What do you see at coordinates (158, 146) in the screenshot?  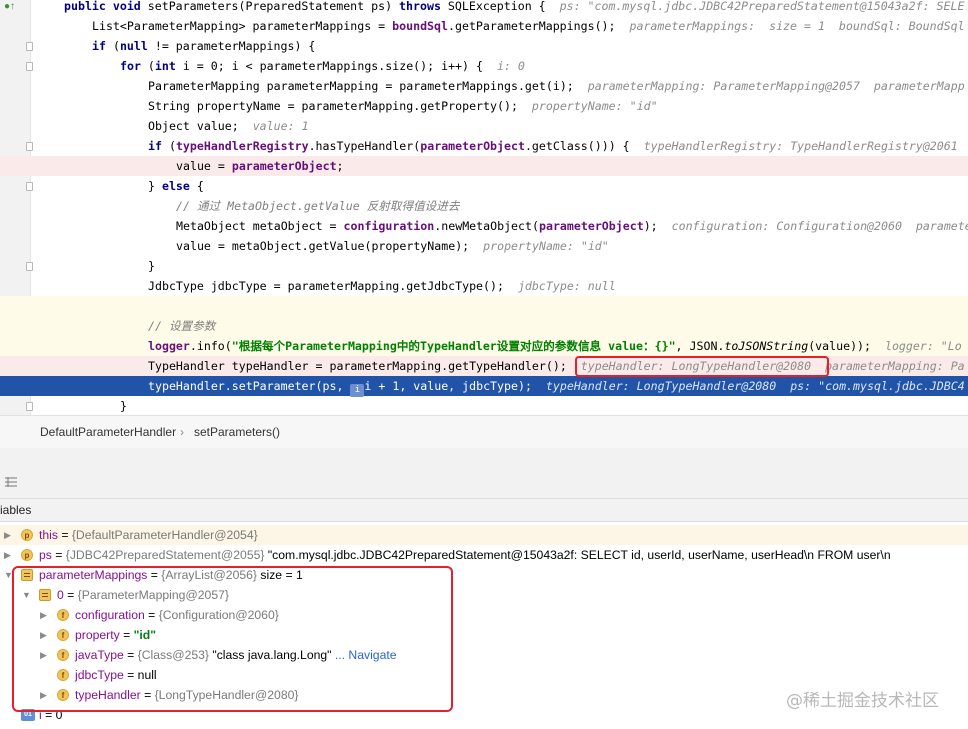 I see `code-token: if` at bounding box center [158, 146].